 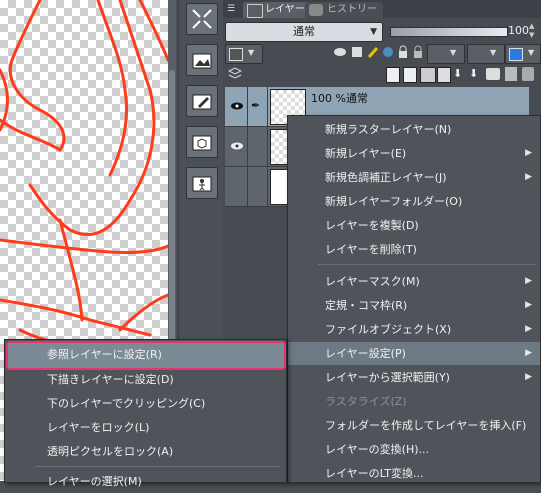 I want to click on lock-transparent-icon, so click(x=418, y=52).